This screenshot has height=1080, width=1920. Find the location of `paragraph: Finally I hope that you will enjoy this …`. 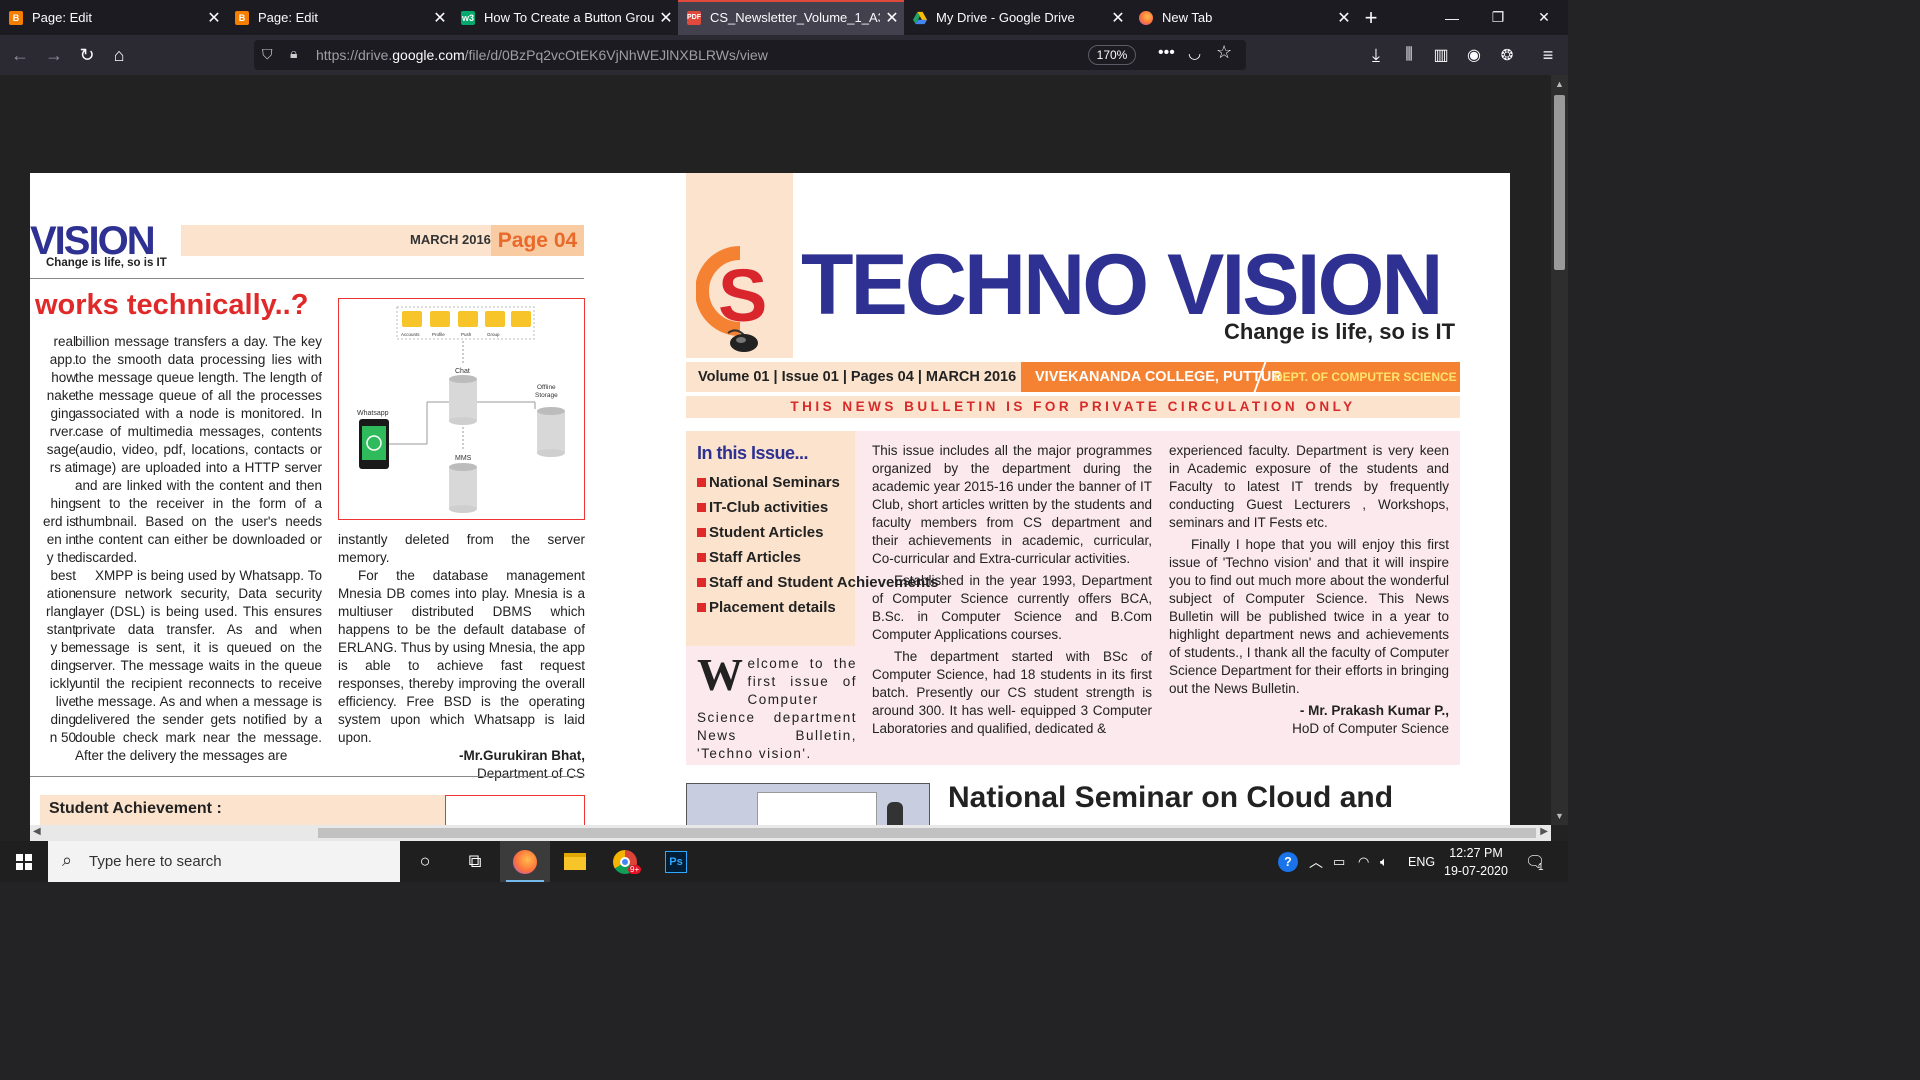

paragraph: Finally I hope that you will enjoy this … is located at coordinates (1309, 616).